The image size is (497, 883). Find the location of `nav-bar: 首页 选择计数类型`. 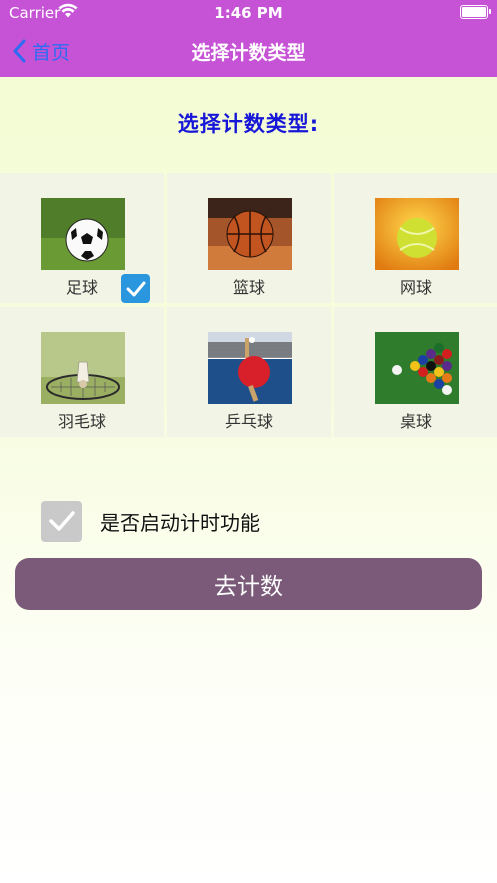

nav-bar: 首页 选择计数类型 is located at coordinates (248, 51).